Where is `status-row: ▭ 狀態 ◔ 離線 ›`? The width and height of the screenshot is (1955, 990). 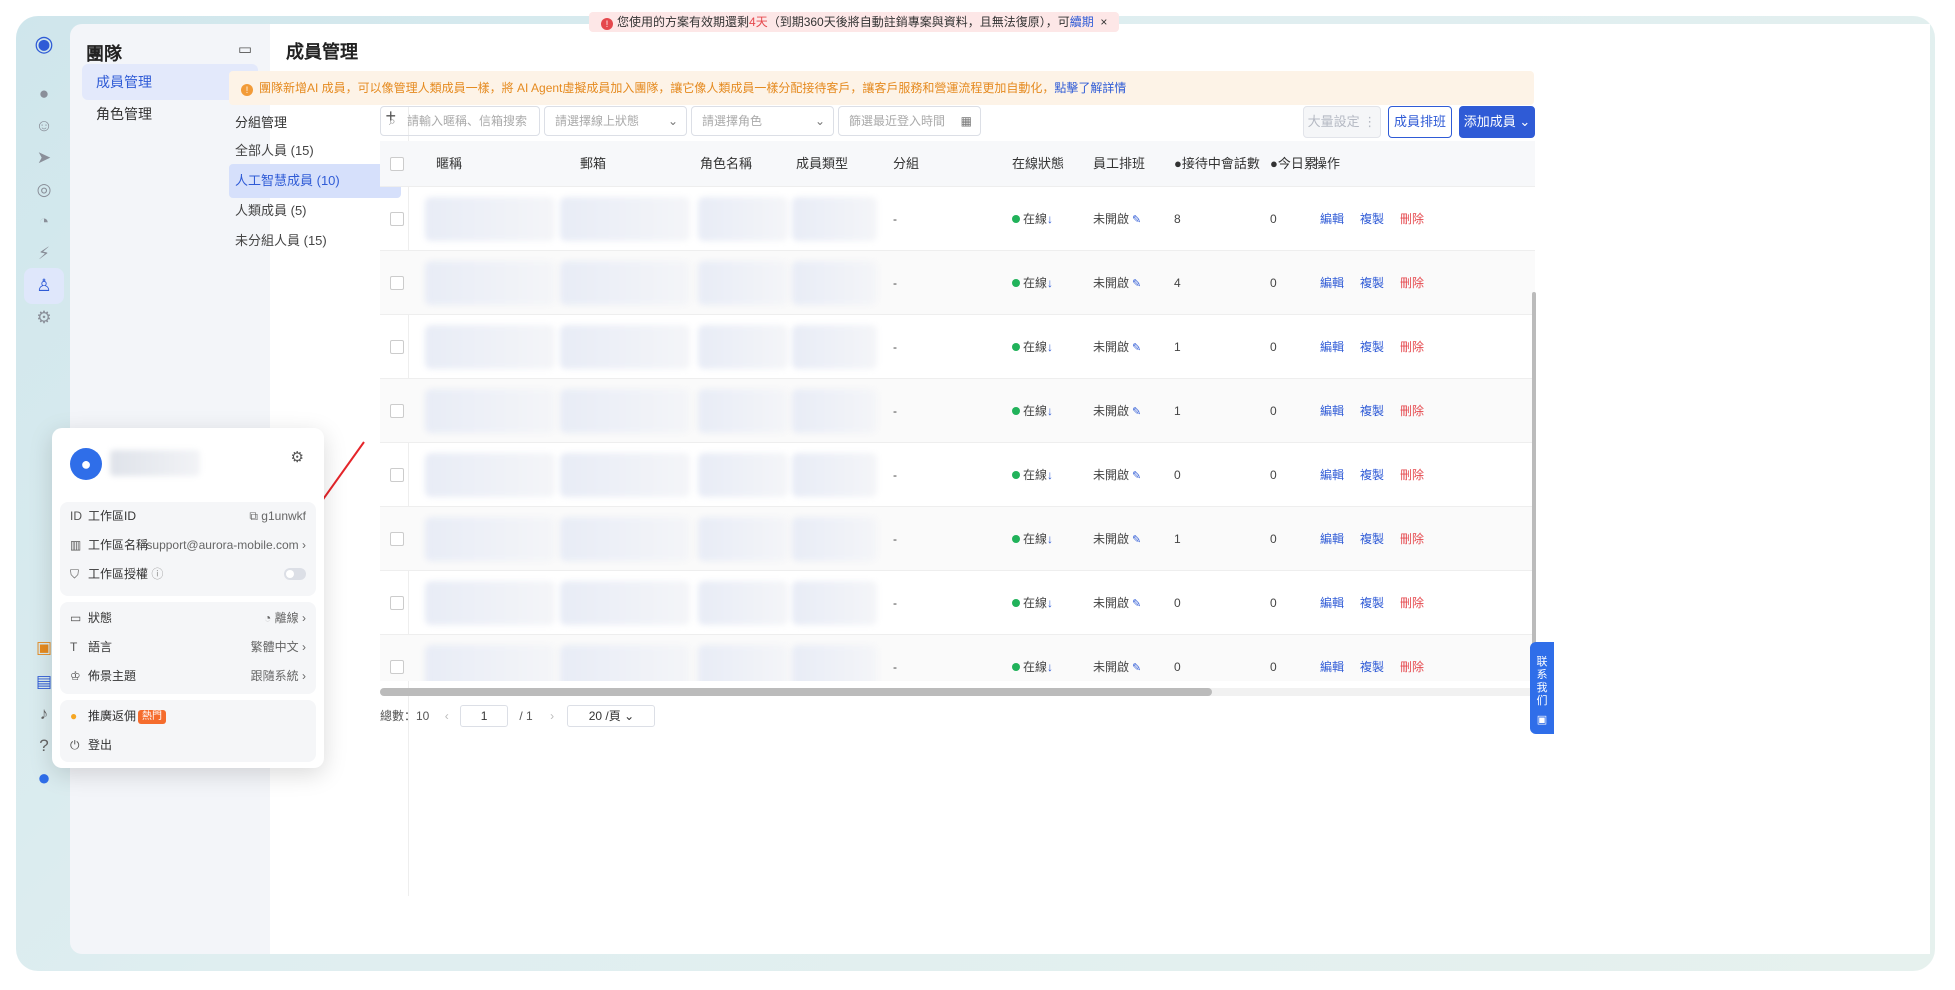
status-row: ▭ 狀態 ◔ 離線 › is located at coordinates (188, 618).